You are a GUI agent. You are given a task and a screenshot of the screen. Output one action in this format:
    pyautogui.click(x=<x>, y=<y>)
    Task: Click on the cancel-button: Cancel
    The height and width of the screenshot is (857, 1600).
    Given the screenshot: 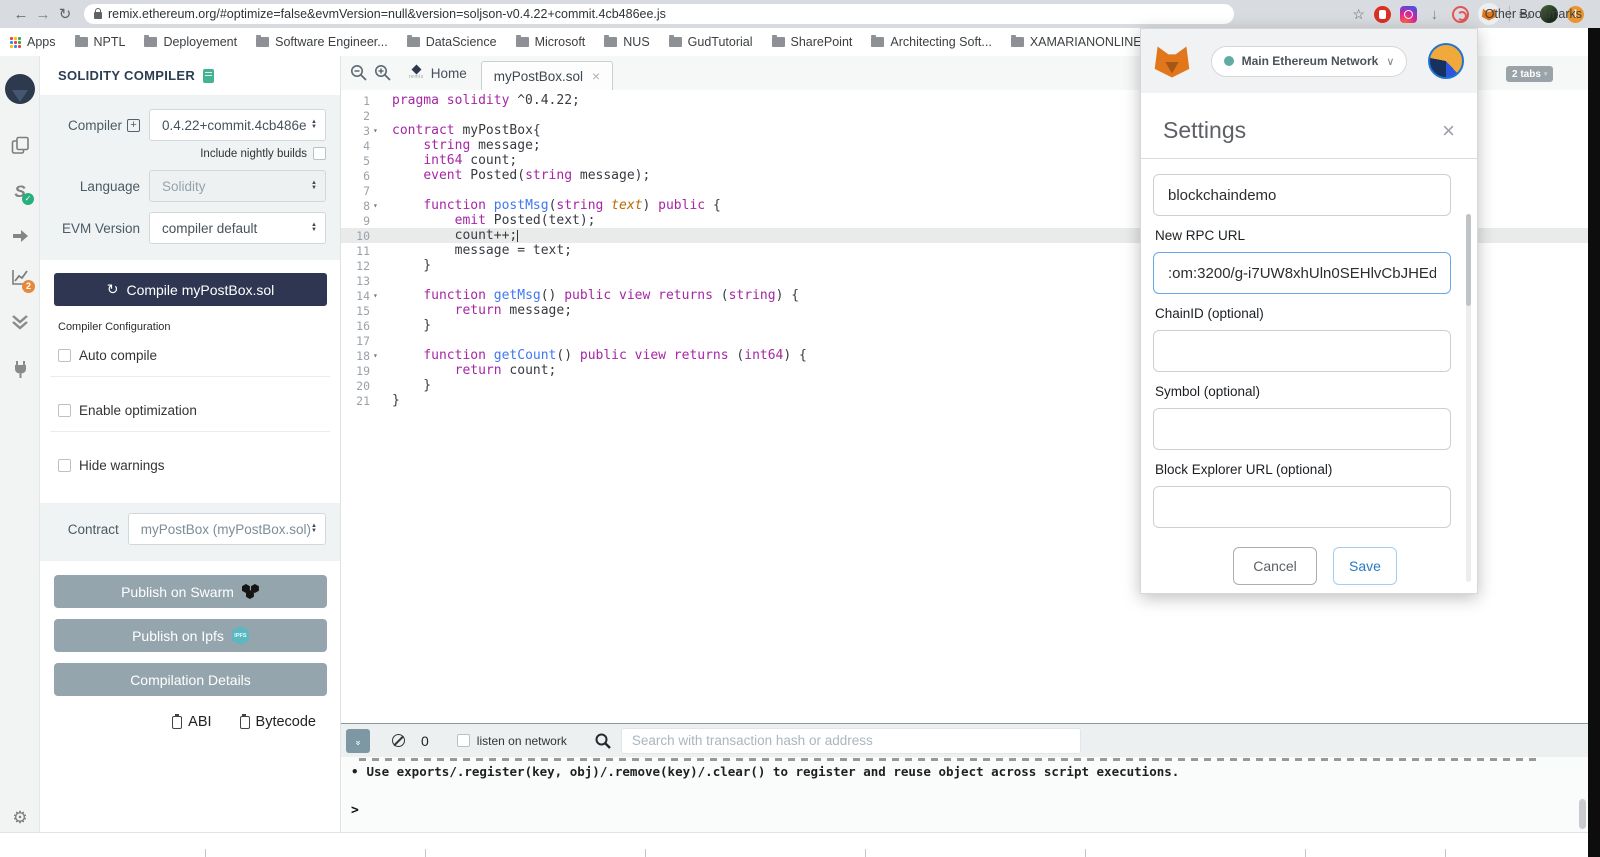 What is the action you would take?
    pyautogui.click(x=1275, y=566)
    